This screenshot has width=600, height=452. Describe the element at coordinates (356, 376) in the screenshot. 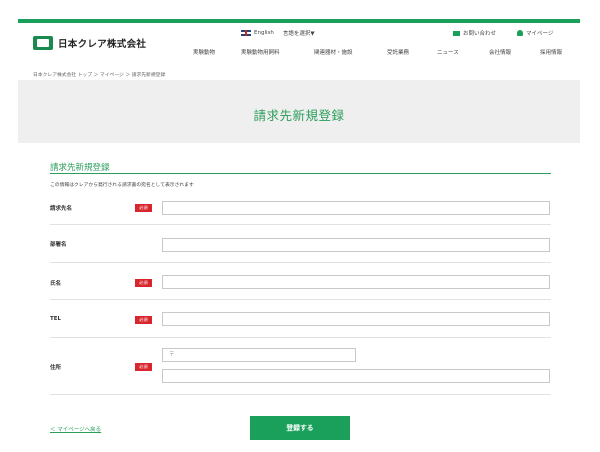

I see `address-input` at that location.